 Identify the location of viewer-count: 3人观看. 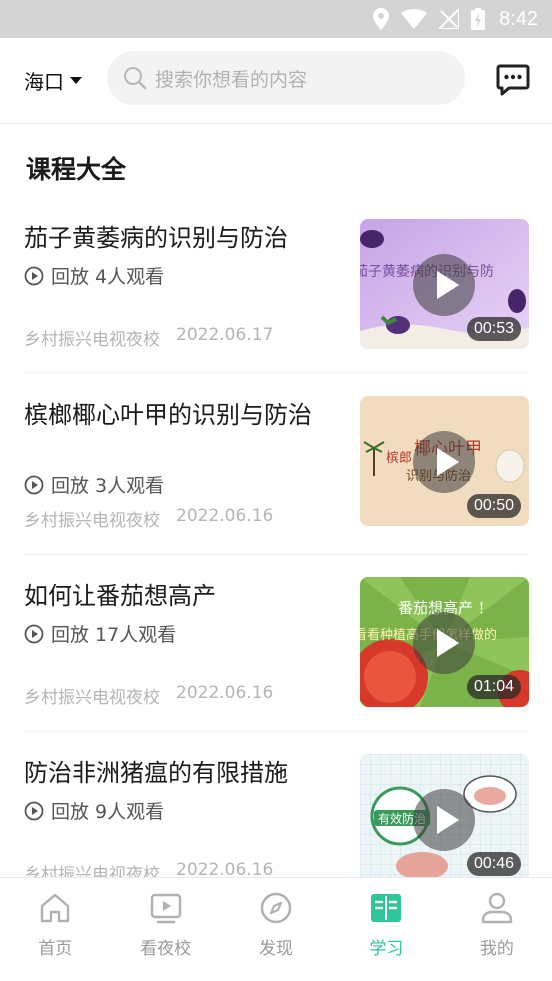
(130, 486).